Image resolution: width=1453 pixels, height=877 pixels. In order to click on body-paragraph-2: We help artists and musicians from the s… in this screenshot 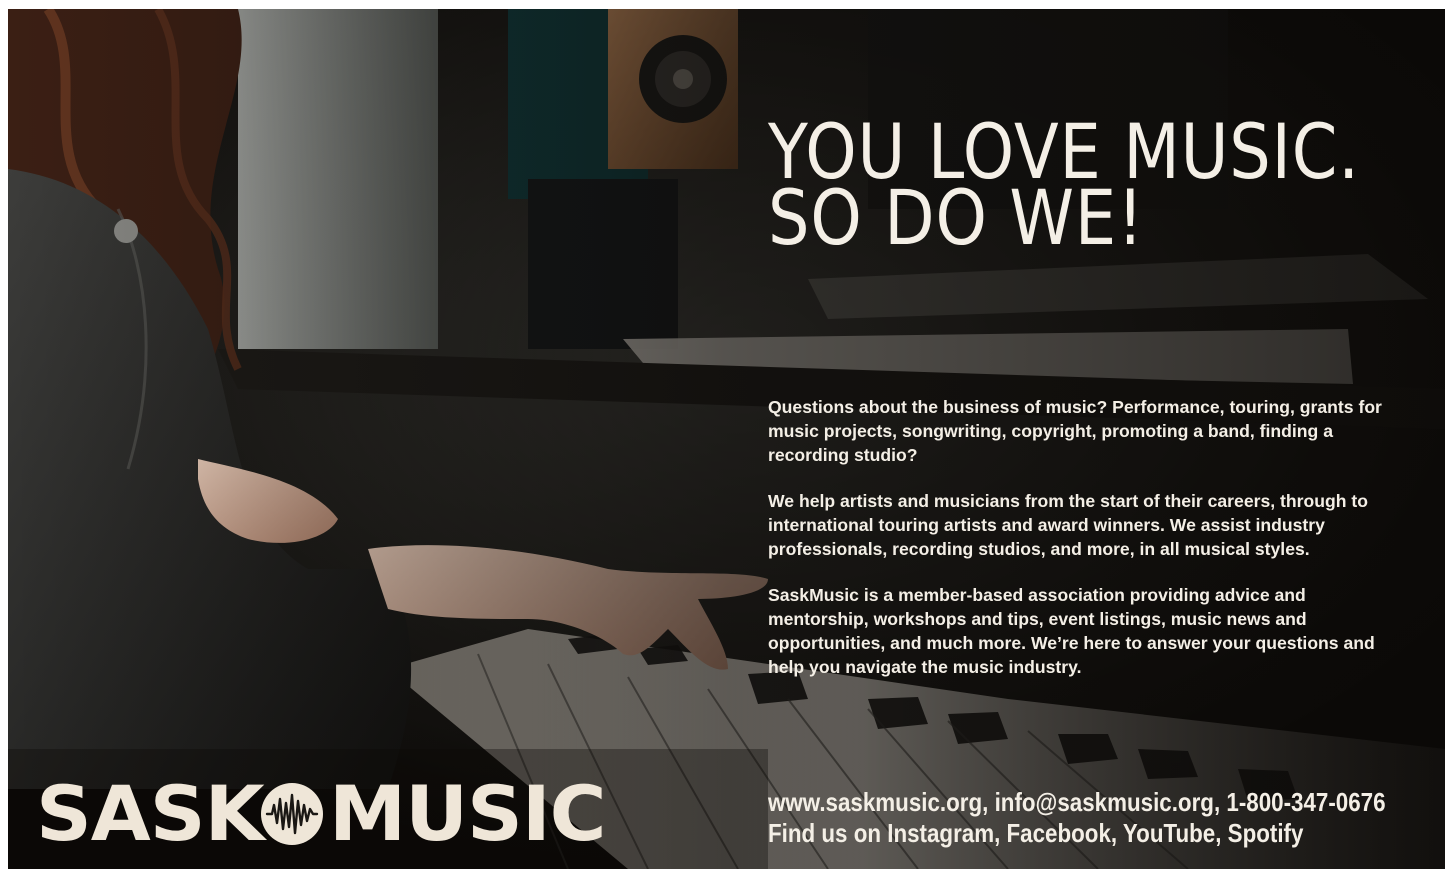, I will do `click(1068, 525)`.